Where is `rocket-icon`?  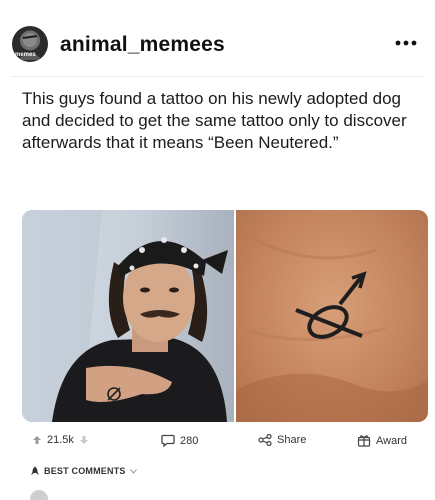 rocket-icon is located at coordinates (35, 470).